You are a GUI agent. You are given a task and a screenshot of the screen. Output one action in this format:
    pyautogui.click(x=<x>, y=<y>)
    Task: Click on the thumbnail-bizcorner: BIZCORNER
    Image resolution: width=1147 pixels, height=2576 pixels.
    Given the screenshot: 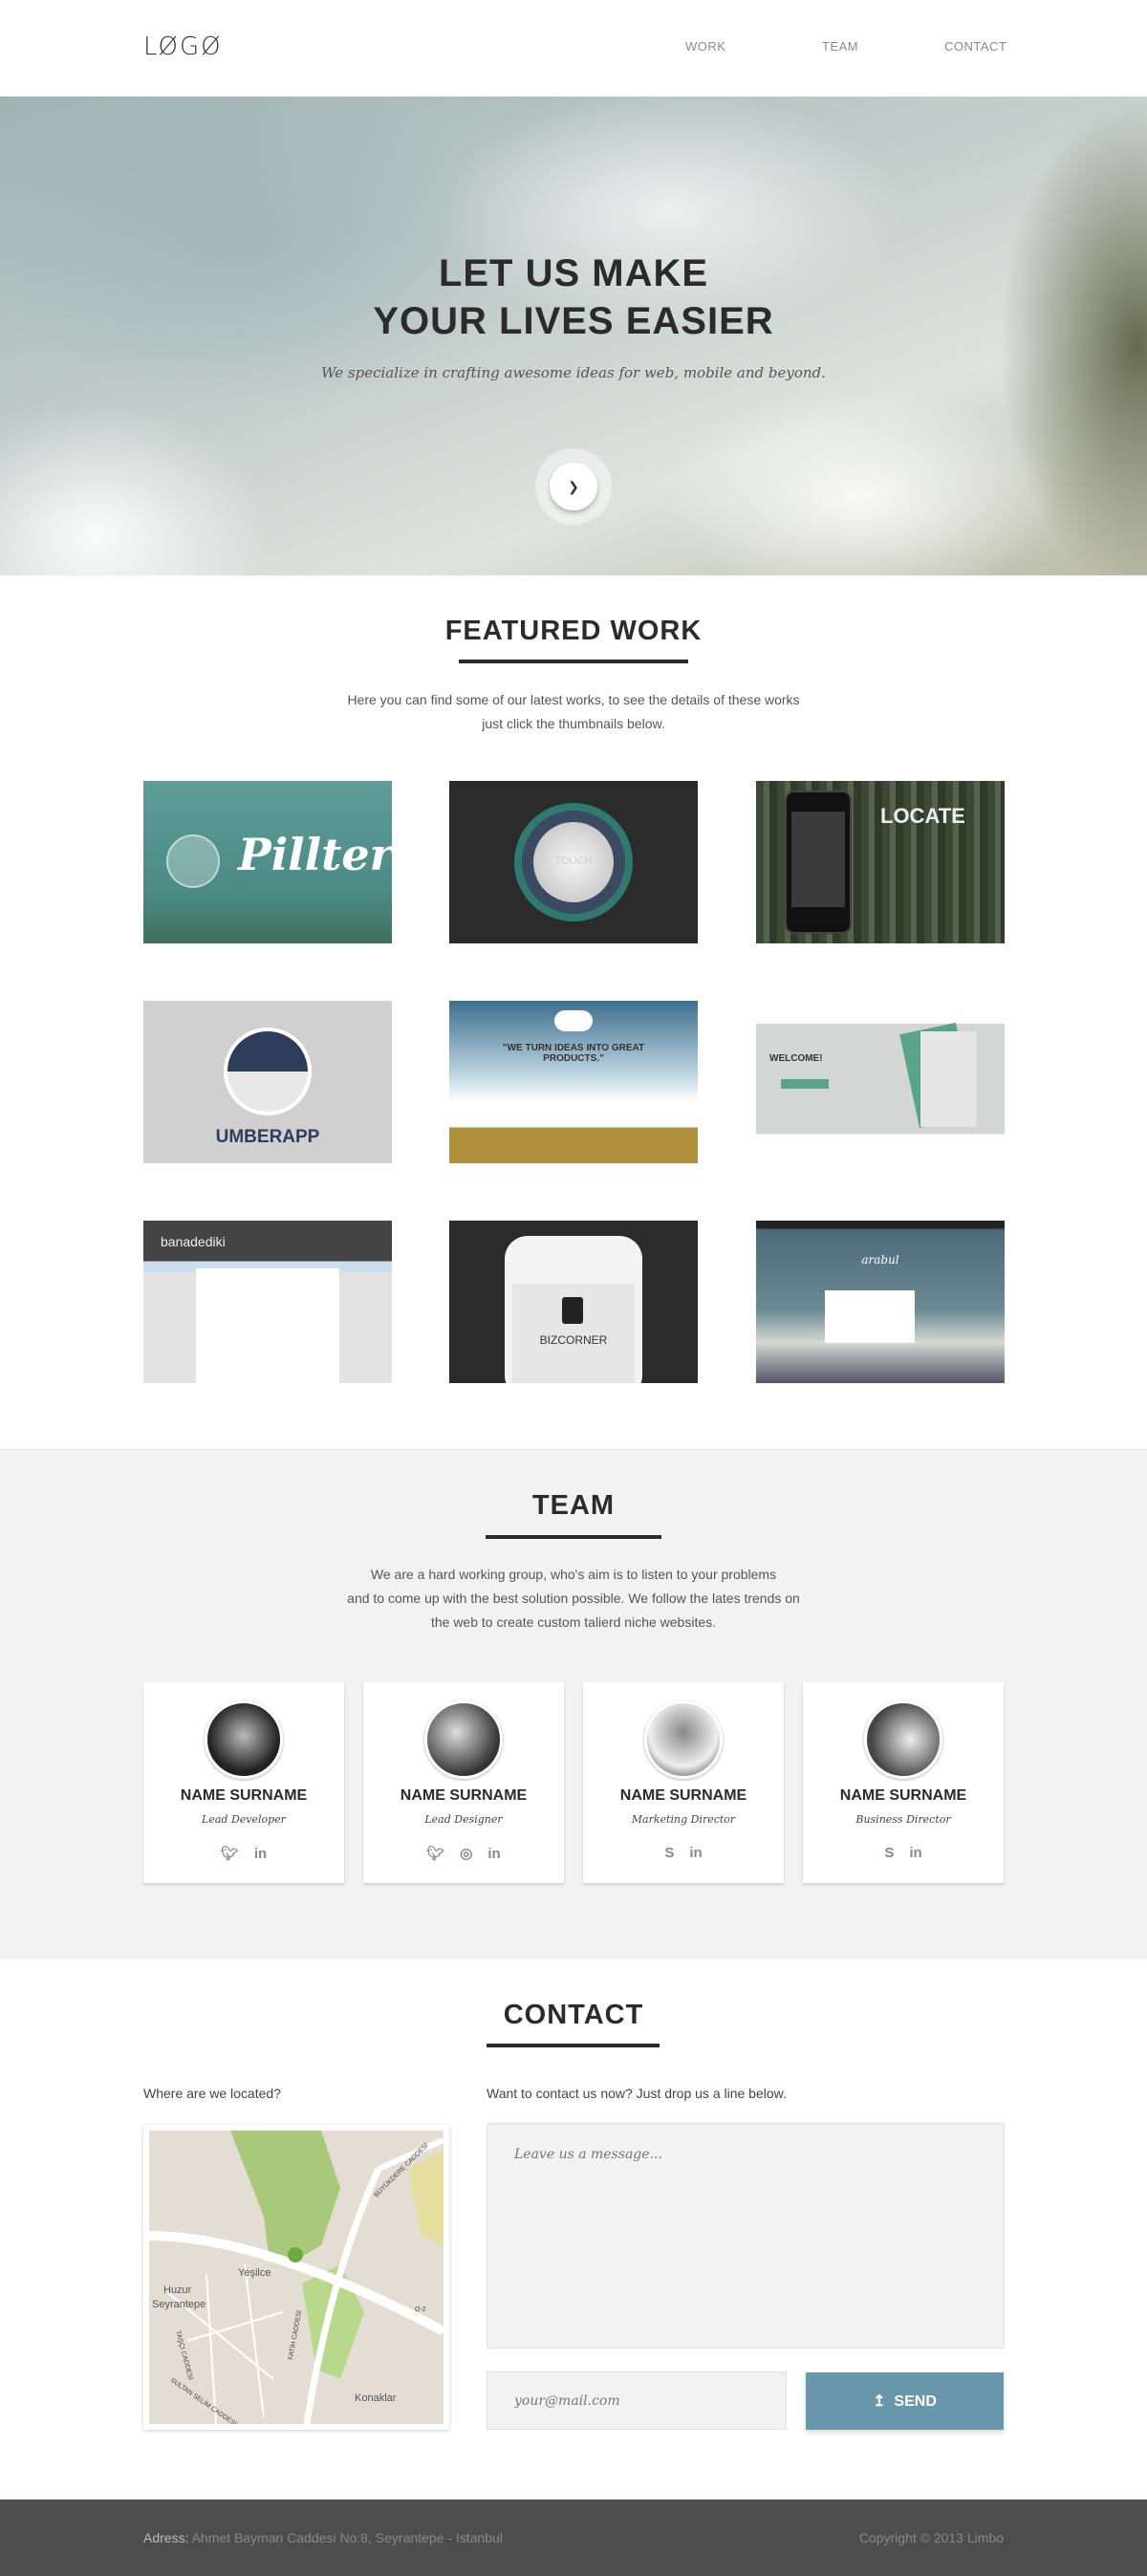 What is the action you would take?
    pyautogui.click(x=573, y=1302)
    